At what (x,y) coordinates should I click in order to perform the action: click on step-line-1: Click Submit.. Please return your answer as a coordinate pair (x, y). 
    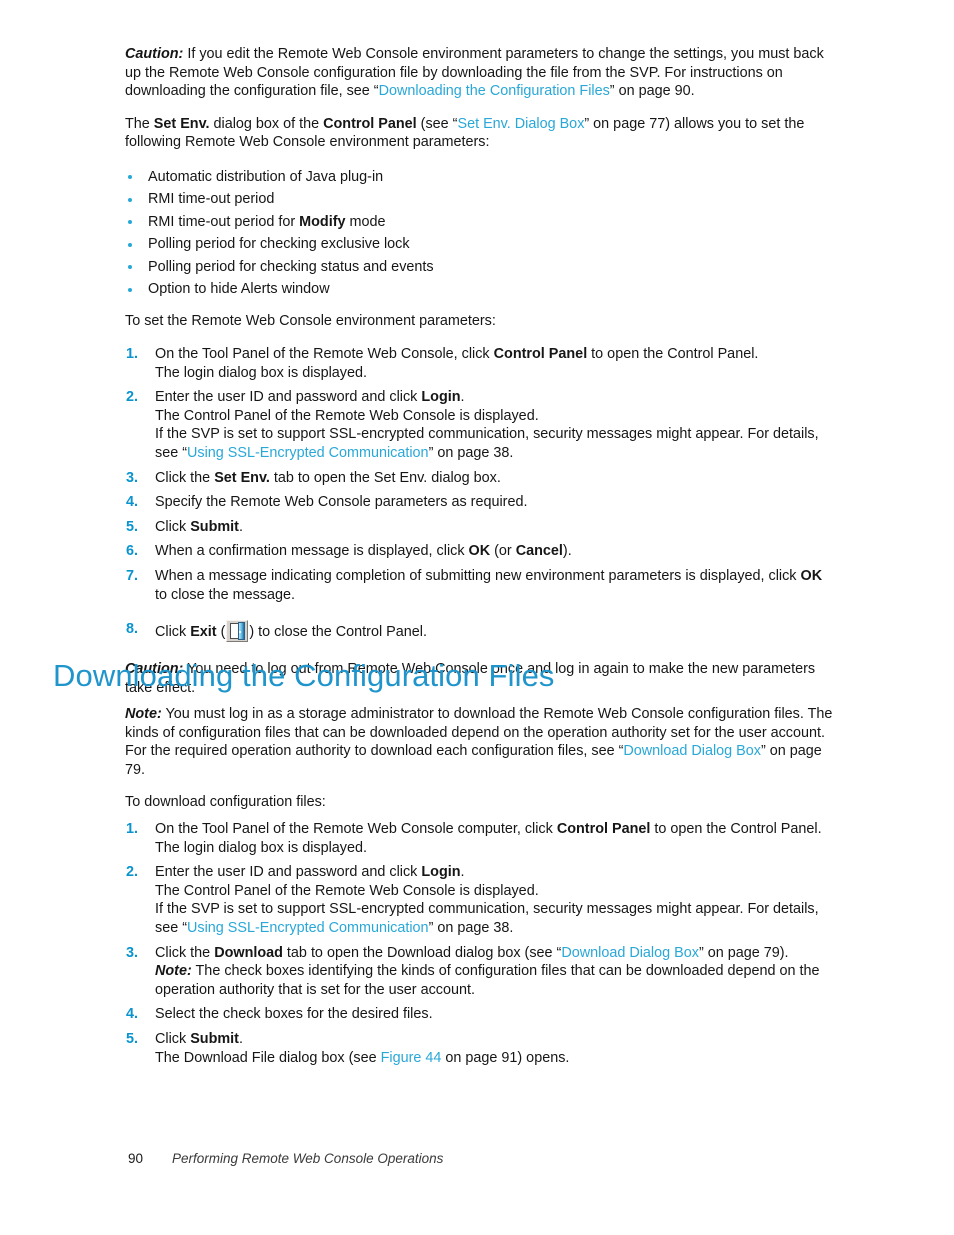
    Looking at the image, I should click on (494, 527).